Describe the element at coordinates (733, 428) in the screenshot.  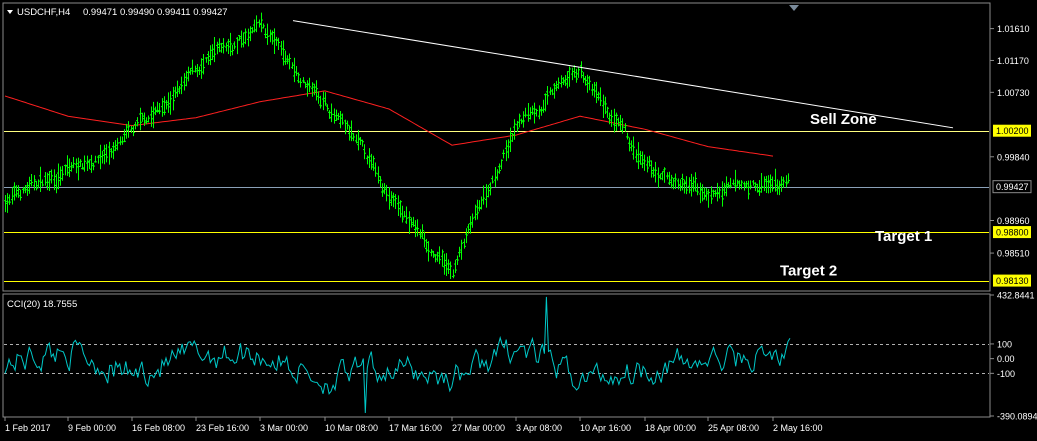
I see `x-tick-label: 25 Apr 08:00` at that location.